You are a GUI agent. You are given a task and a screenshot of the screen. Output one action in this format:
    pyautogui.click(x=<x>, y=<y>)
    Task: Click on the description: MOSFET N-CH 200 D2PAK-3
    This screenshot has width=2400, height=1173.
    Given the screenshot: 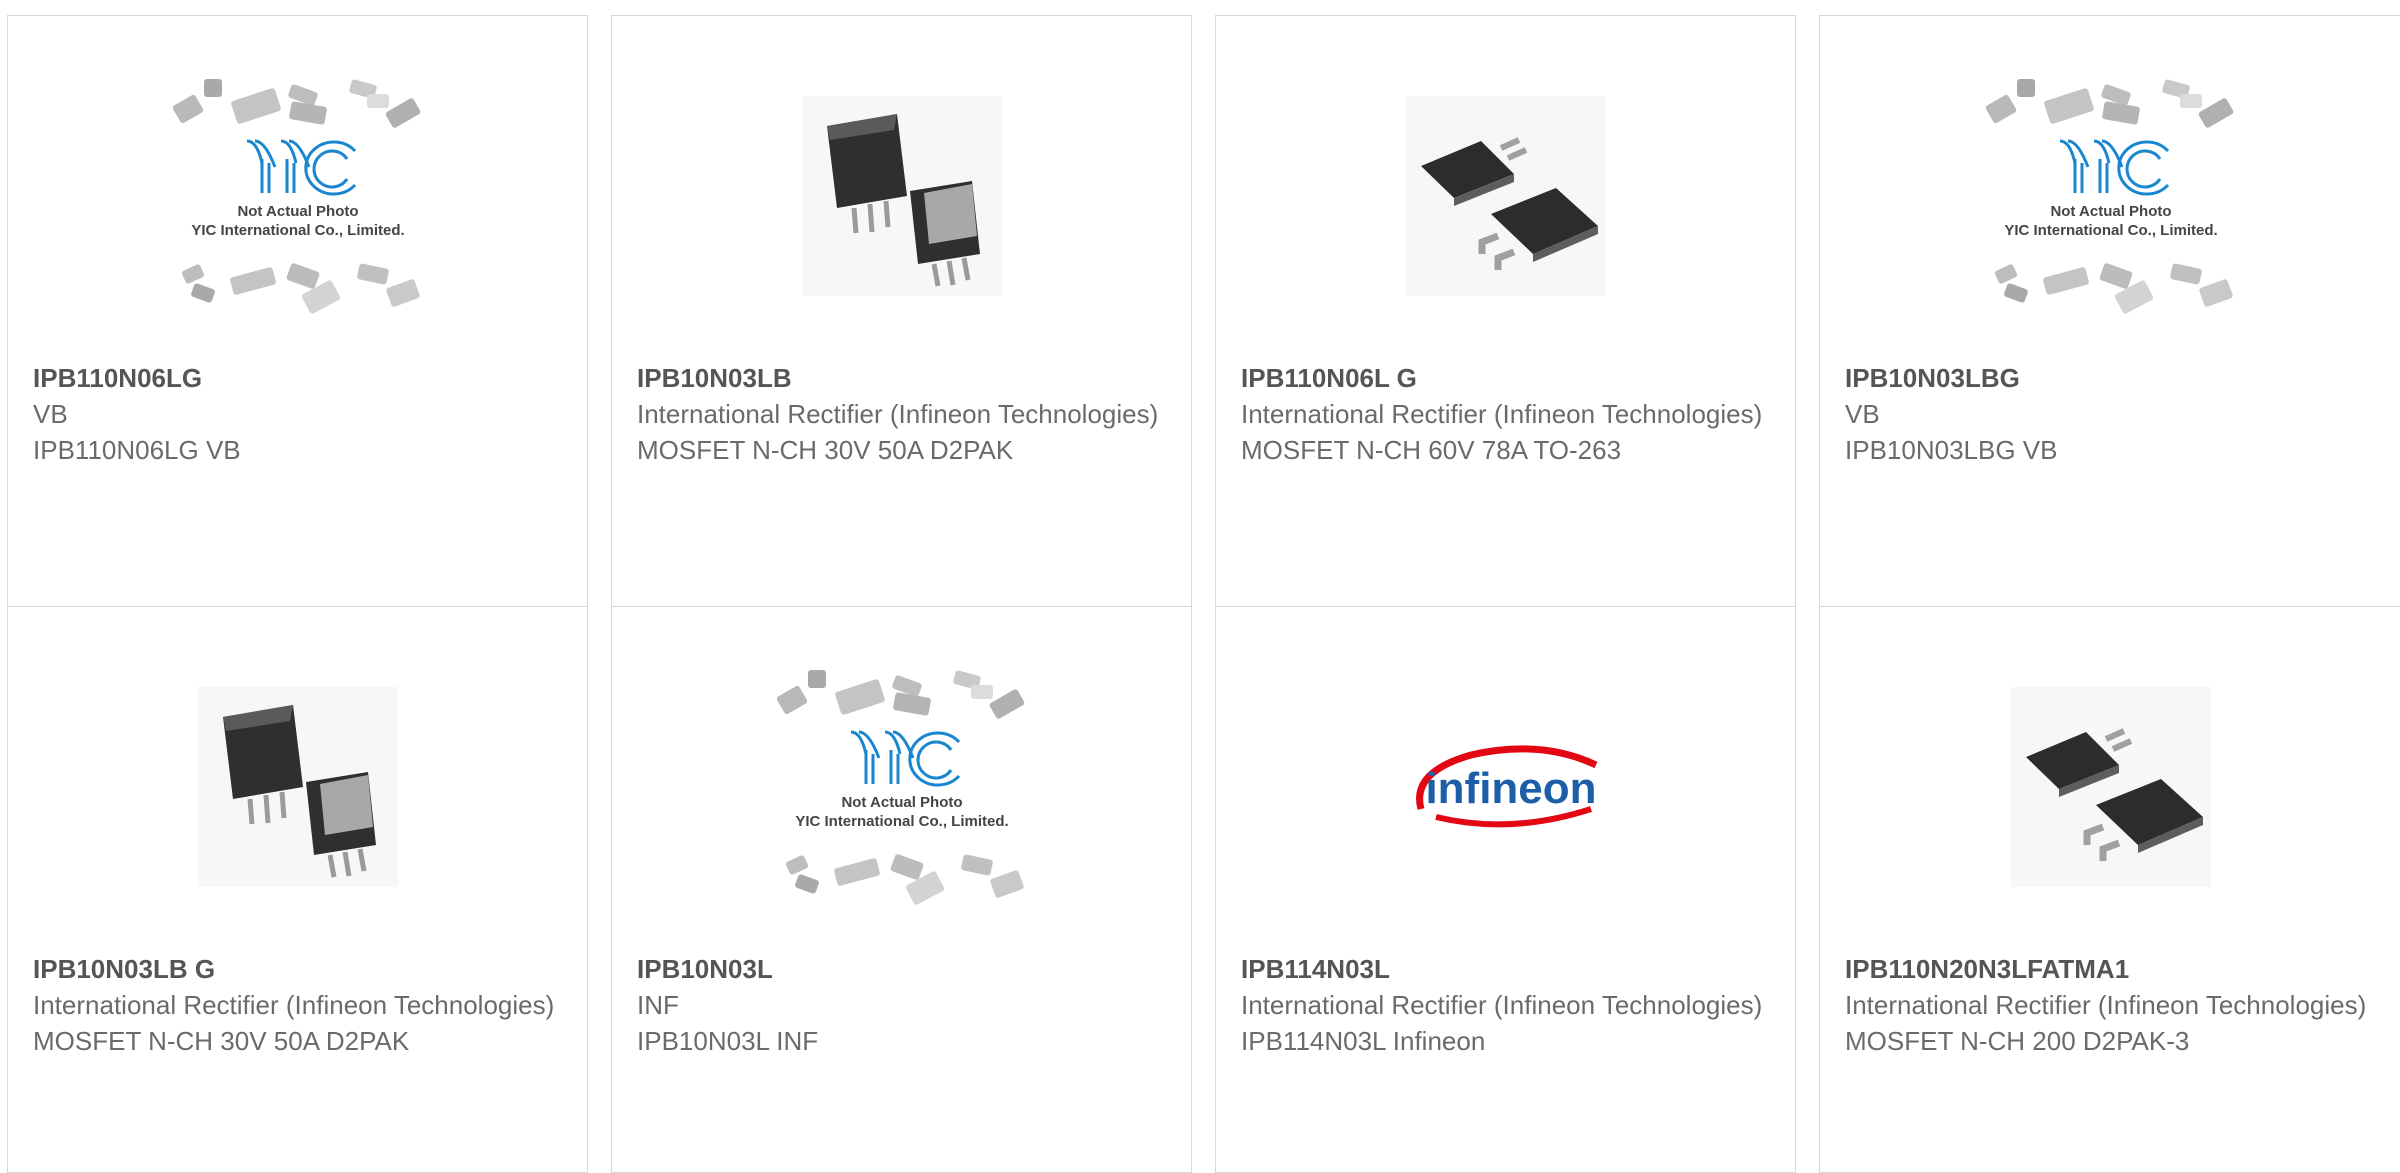 What is the action you would take?
    pyautogui.click(x=2017, y=1041)
    